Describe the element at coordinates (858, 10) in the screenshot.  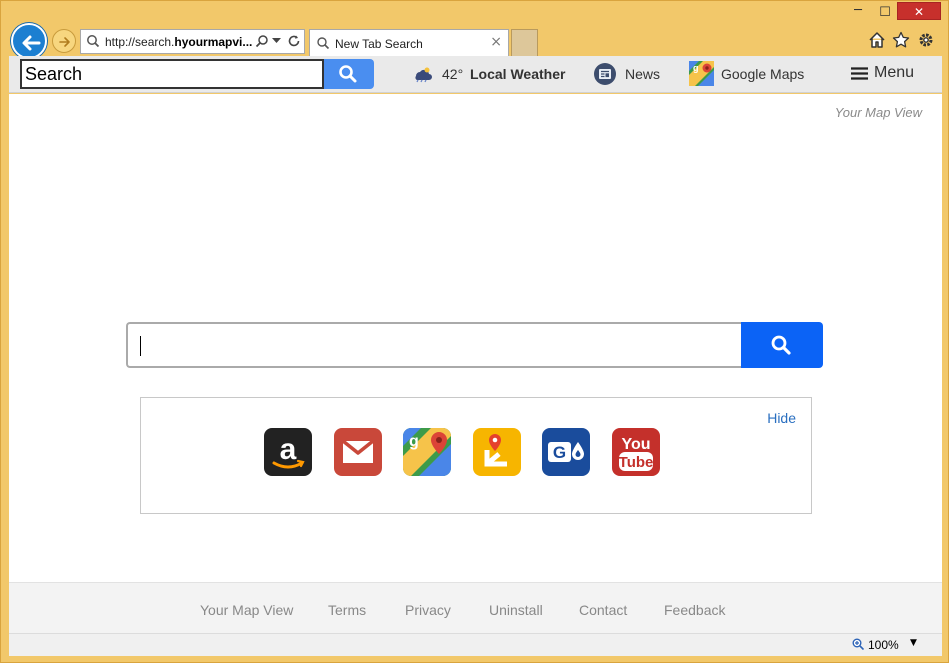
I see `minimize-button: ─` at that location.